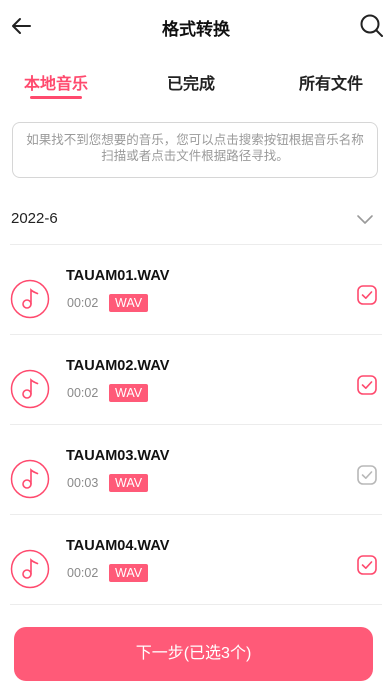 The height and width of the screenshot is (682, 392). I want to click on search-icon, so click(372, 26).